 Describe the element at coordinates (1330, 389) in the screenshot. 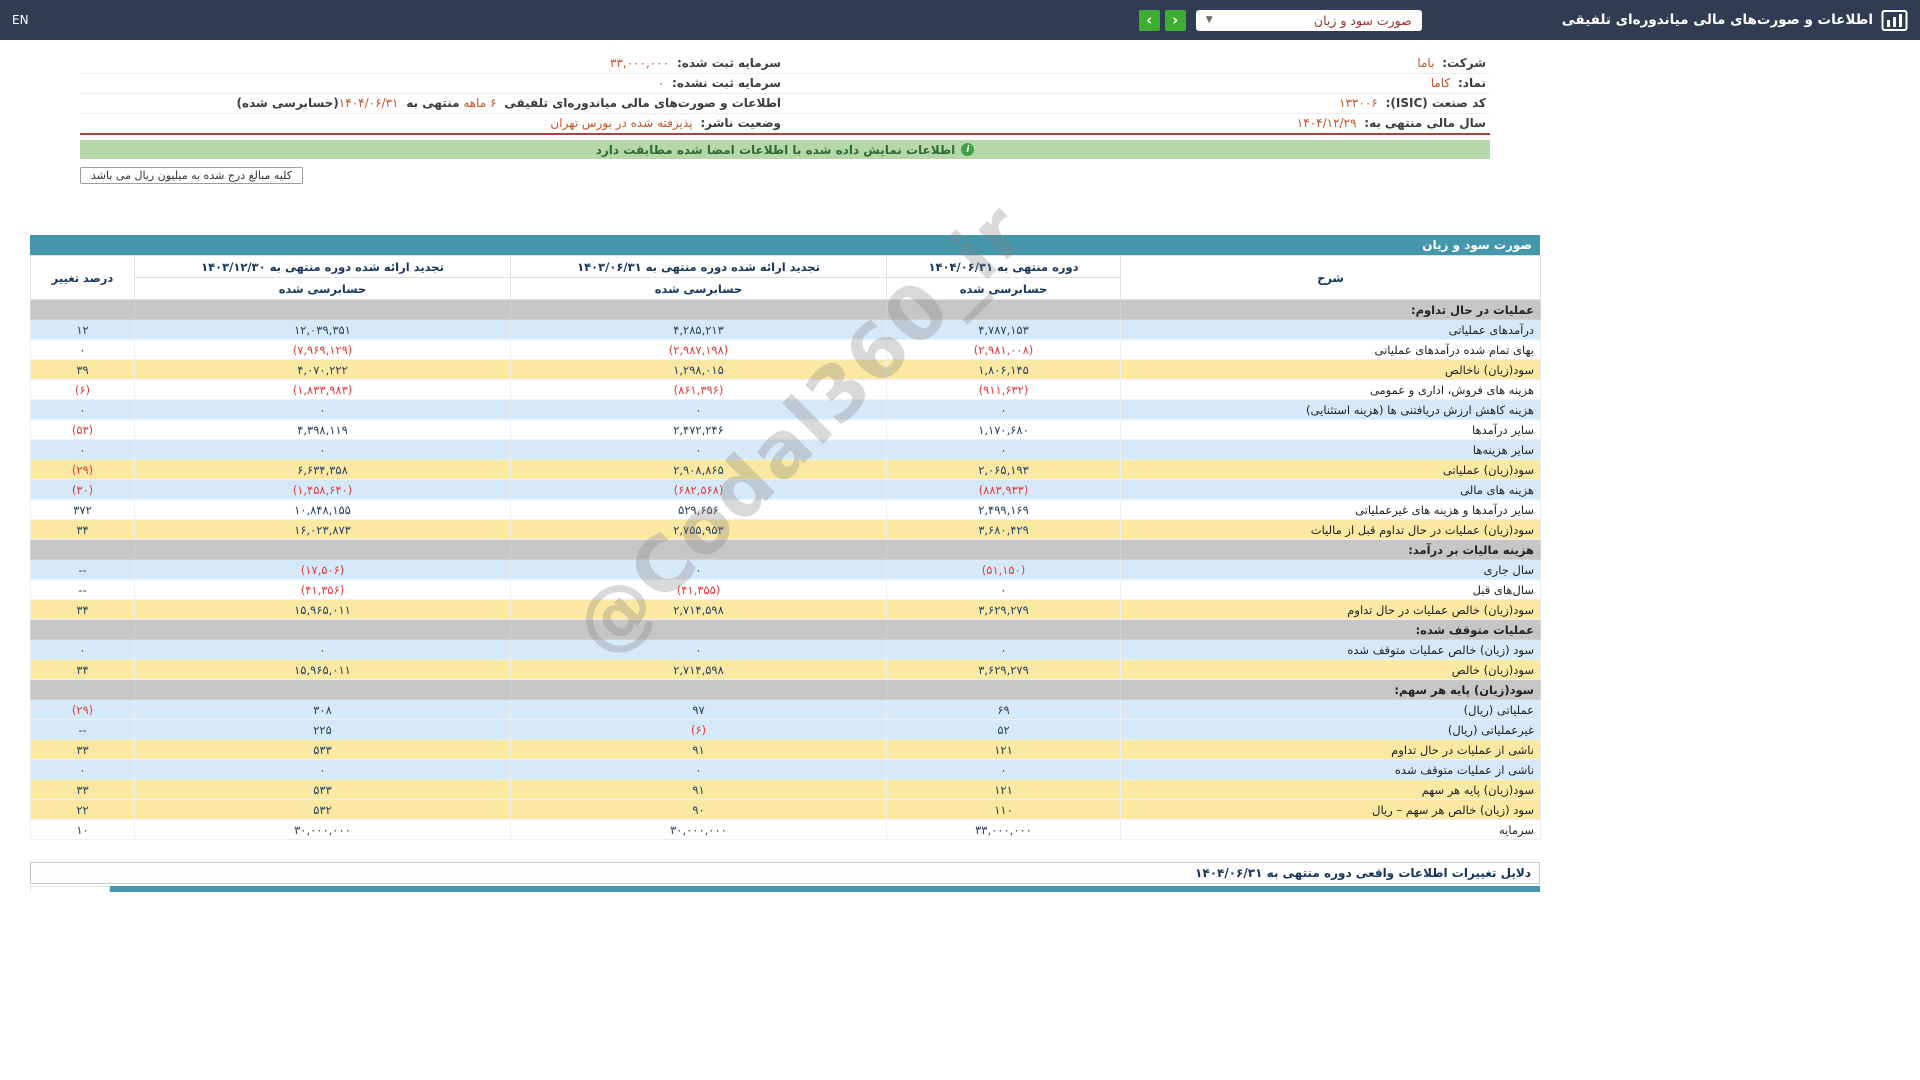

I see `row-label: هزینه های فروش، اداری و عمومی` at that location.